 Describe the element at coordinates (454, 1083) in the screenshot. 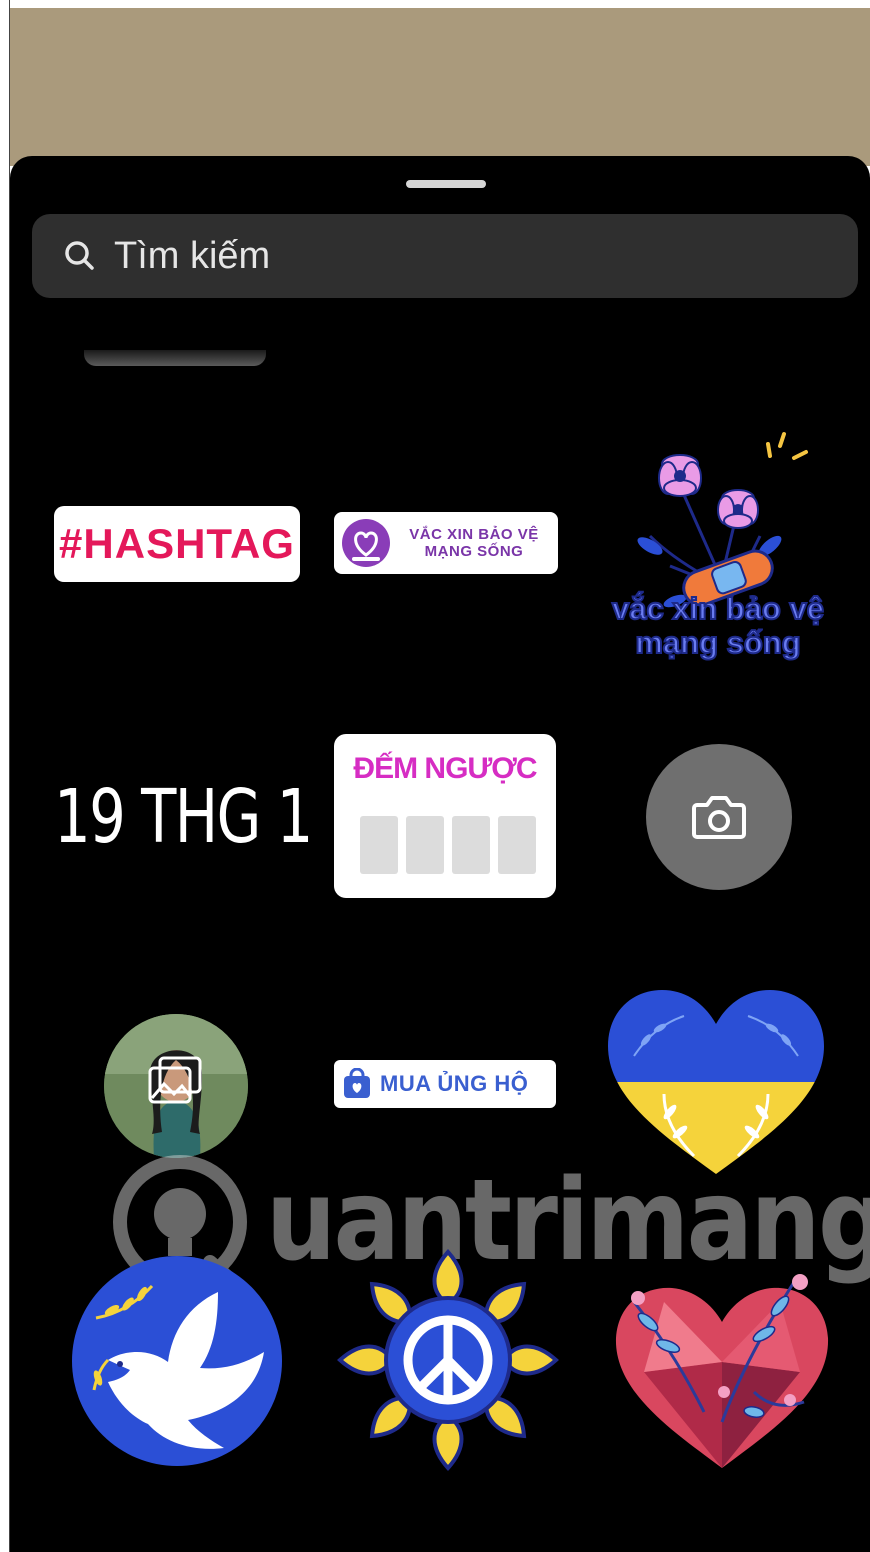

I see `shop-support-label: MUA ỦNG HỘ` at that location.